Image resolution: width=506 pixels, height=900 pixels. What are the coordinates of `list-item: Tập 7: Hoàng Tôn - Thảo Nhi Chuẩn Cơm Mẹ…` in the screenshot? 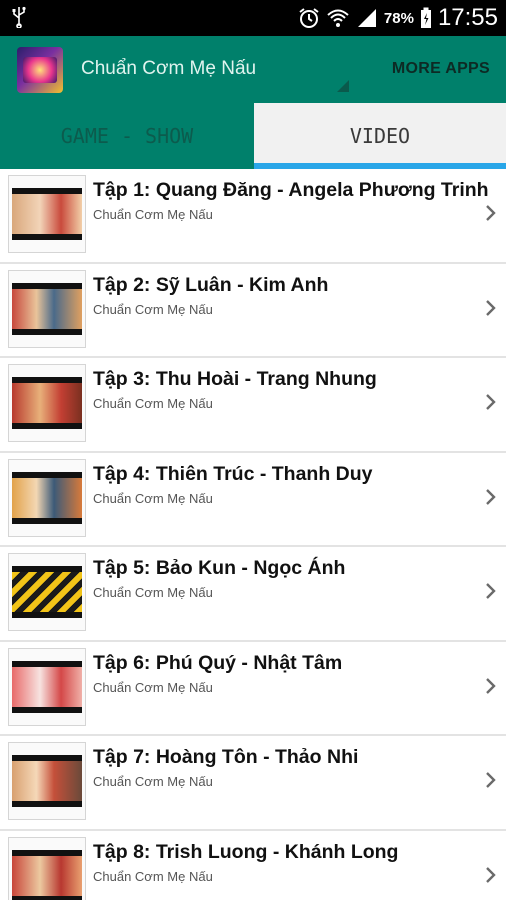 It's located at (253, 783).